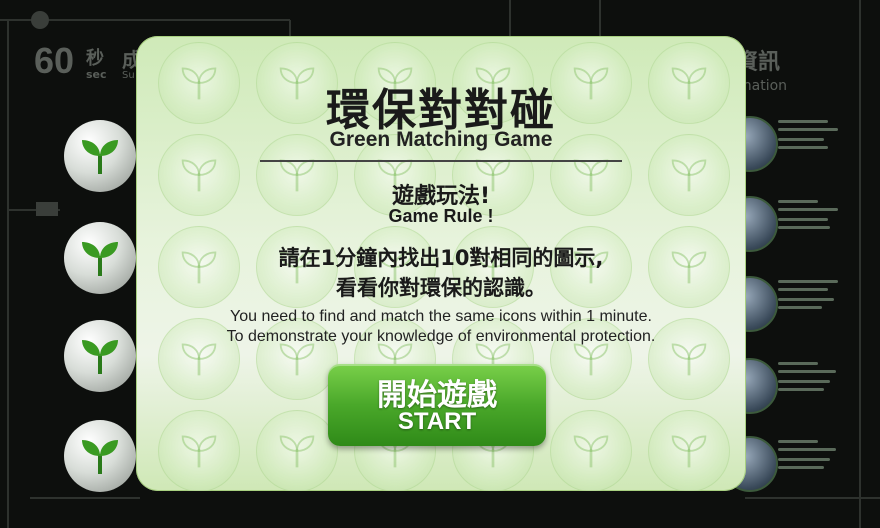 The width and height of the screenshot is (880, 528). I want to click on rule-description-zh-line1: 請在1分鐘內找出10對相同的圖示,, so click(441, 258).